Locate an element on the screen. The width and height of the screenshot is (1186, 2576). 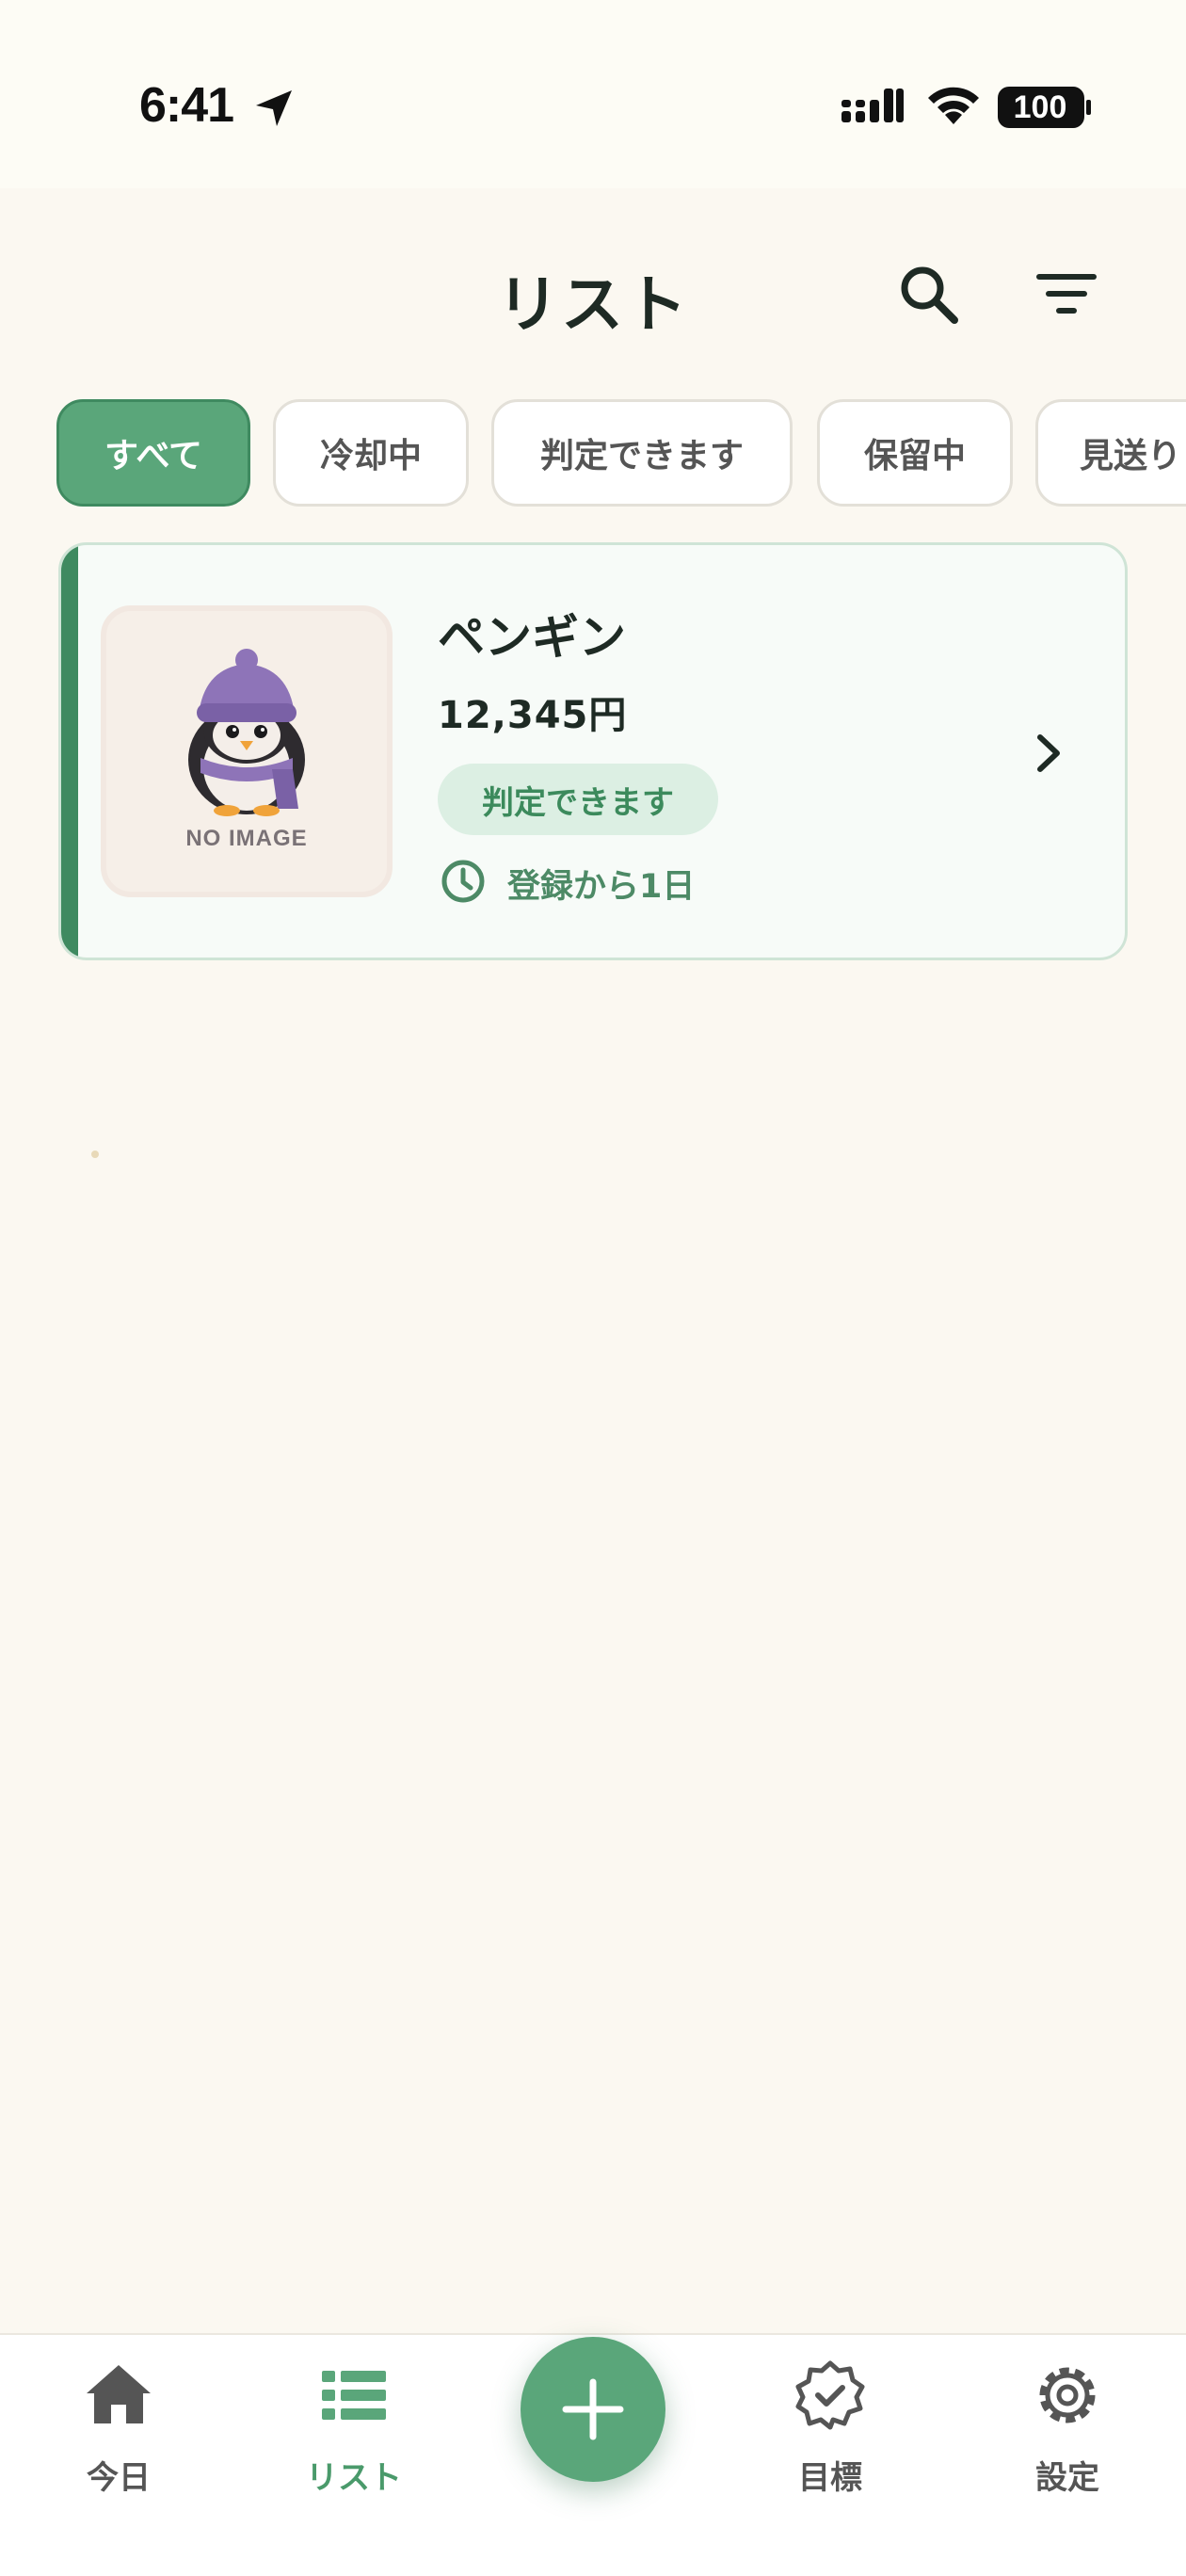
nav-item-settings: 設定 is located at coordinates (1067, 2429).